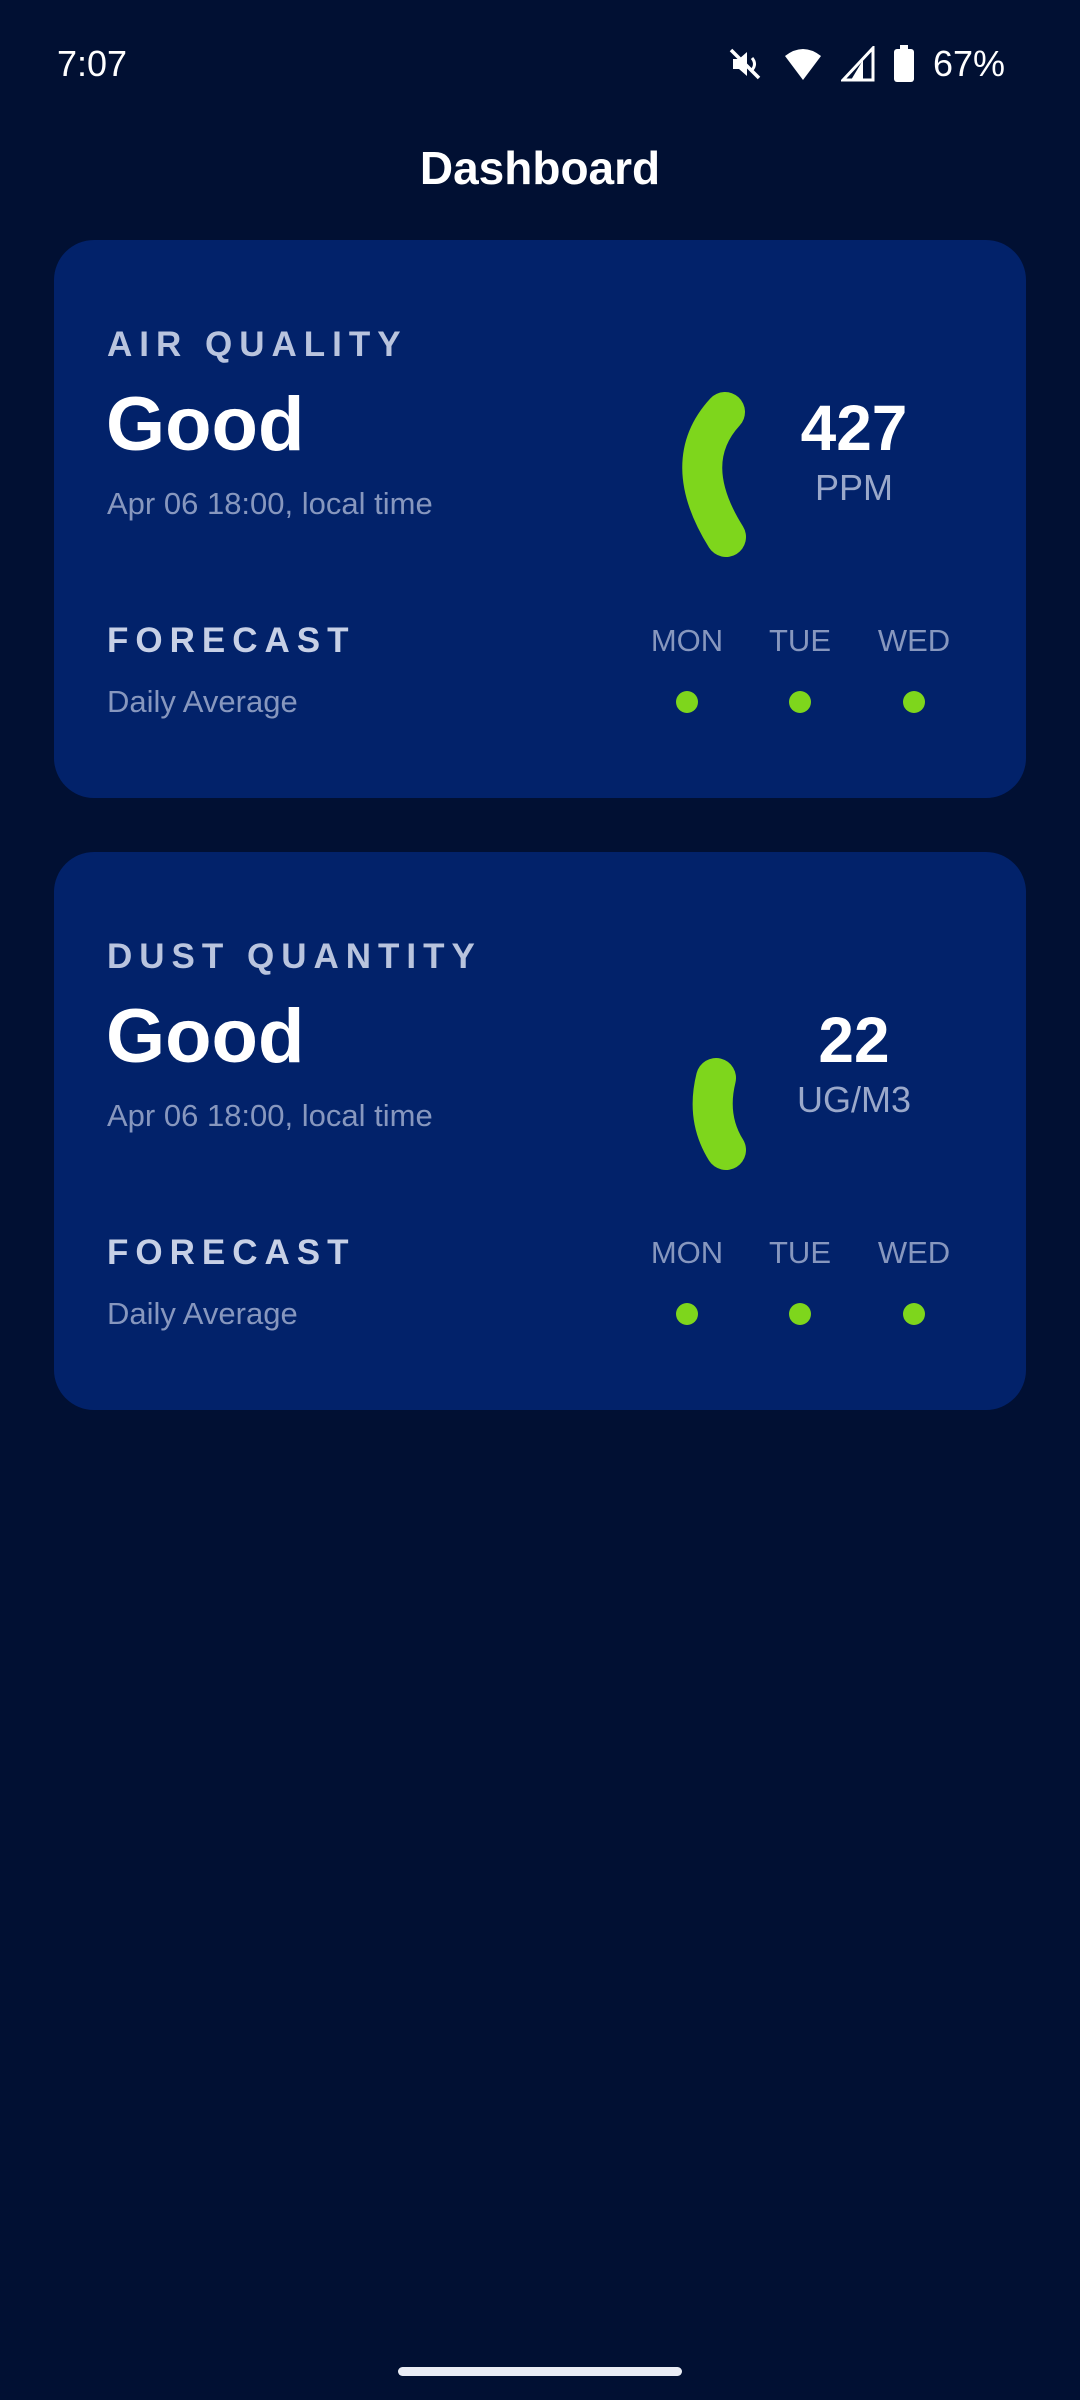  Describe the element at coordinates (857, 64) in the screenshot. I see `signal-icon` at that location.